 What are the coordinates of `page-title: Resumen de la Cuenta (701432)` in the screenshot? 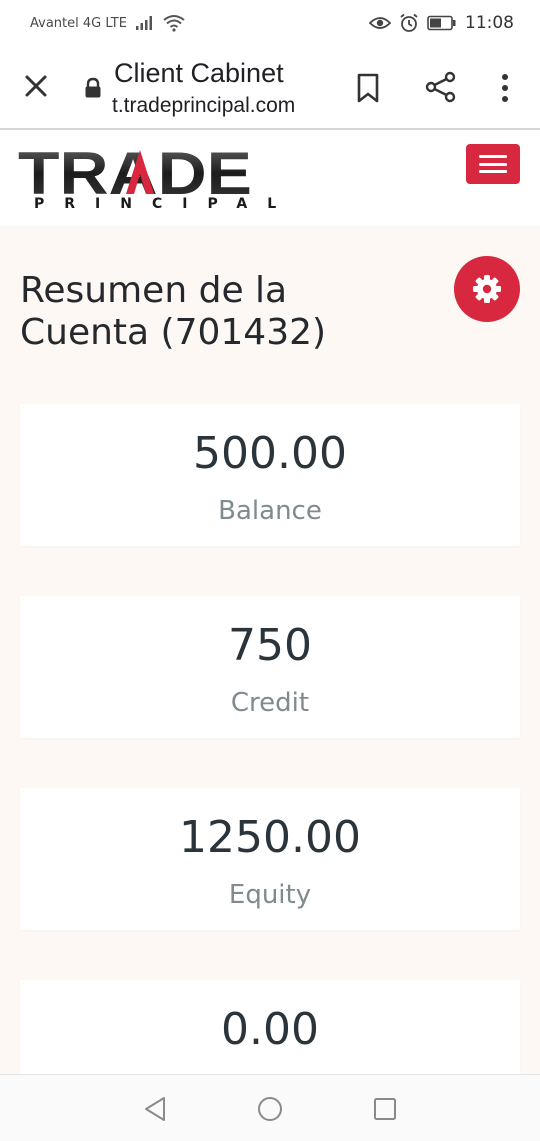 It's located at (173, 311).